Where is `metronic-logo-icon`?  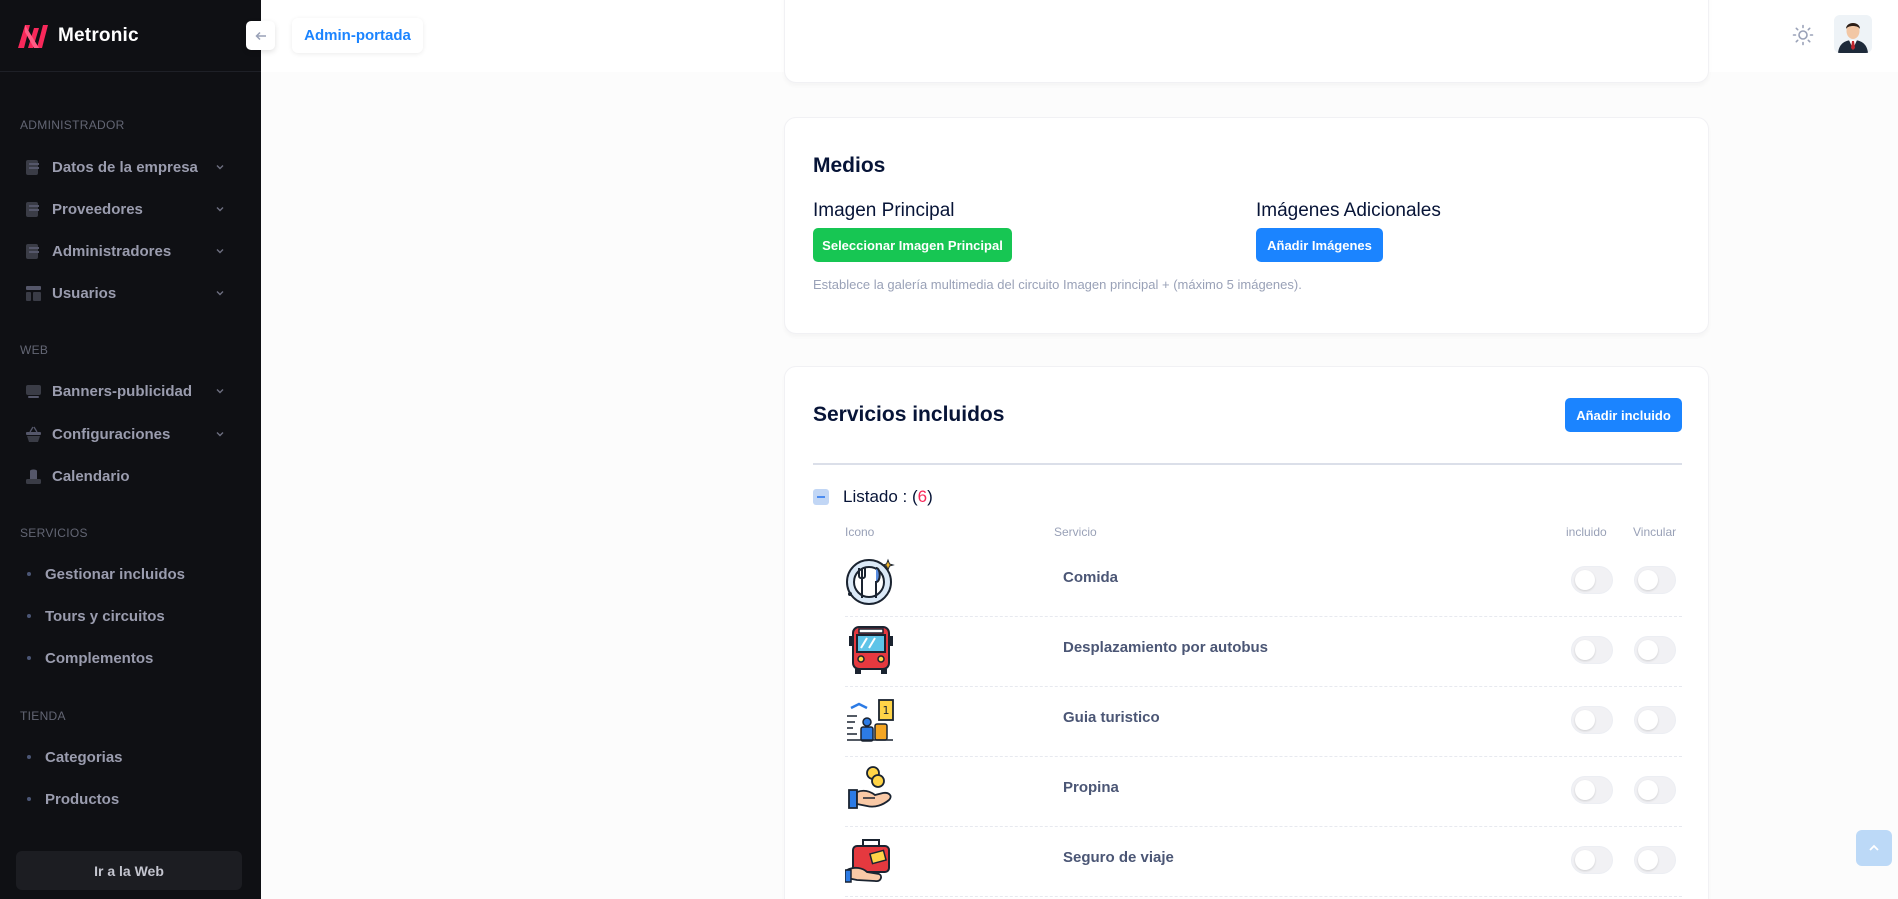 metronic-logo-icon is located at coordinates (33, 36).